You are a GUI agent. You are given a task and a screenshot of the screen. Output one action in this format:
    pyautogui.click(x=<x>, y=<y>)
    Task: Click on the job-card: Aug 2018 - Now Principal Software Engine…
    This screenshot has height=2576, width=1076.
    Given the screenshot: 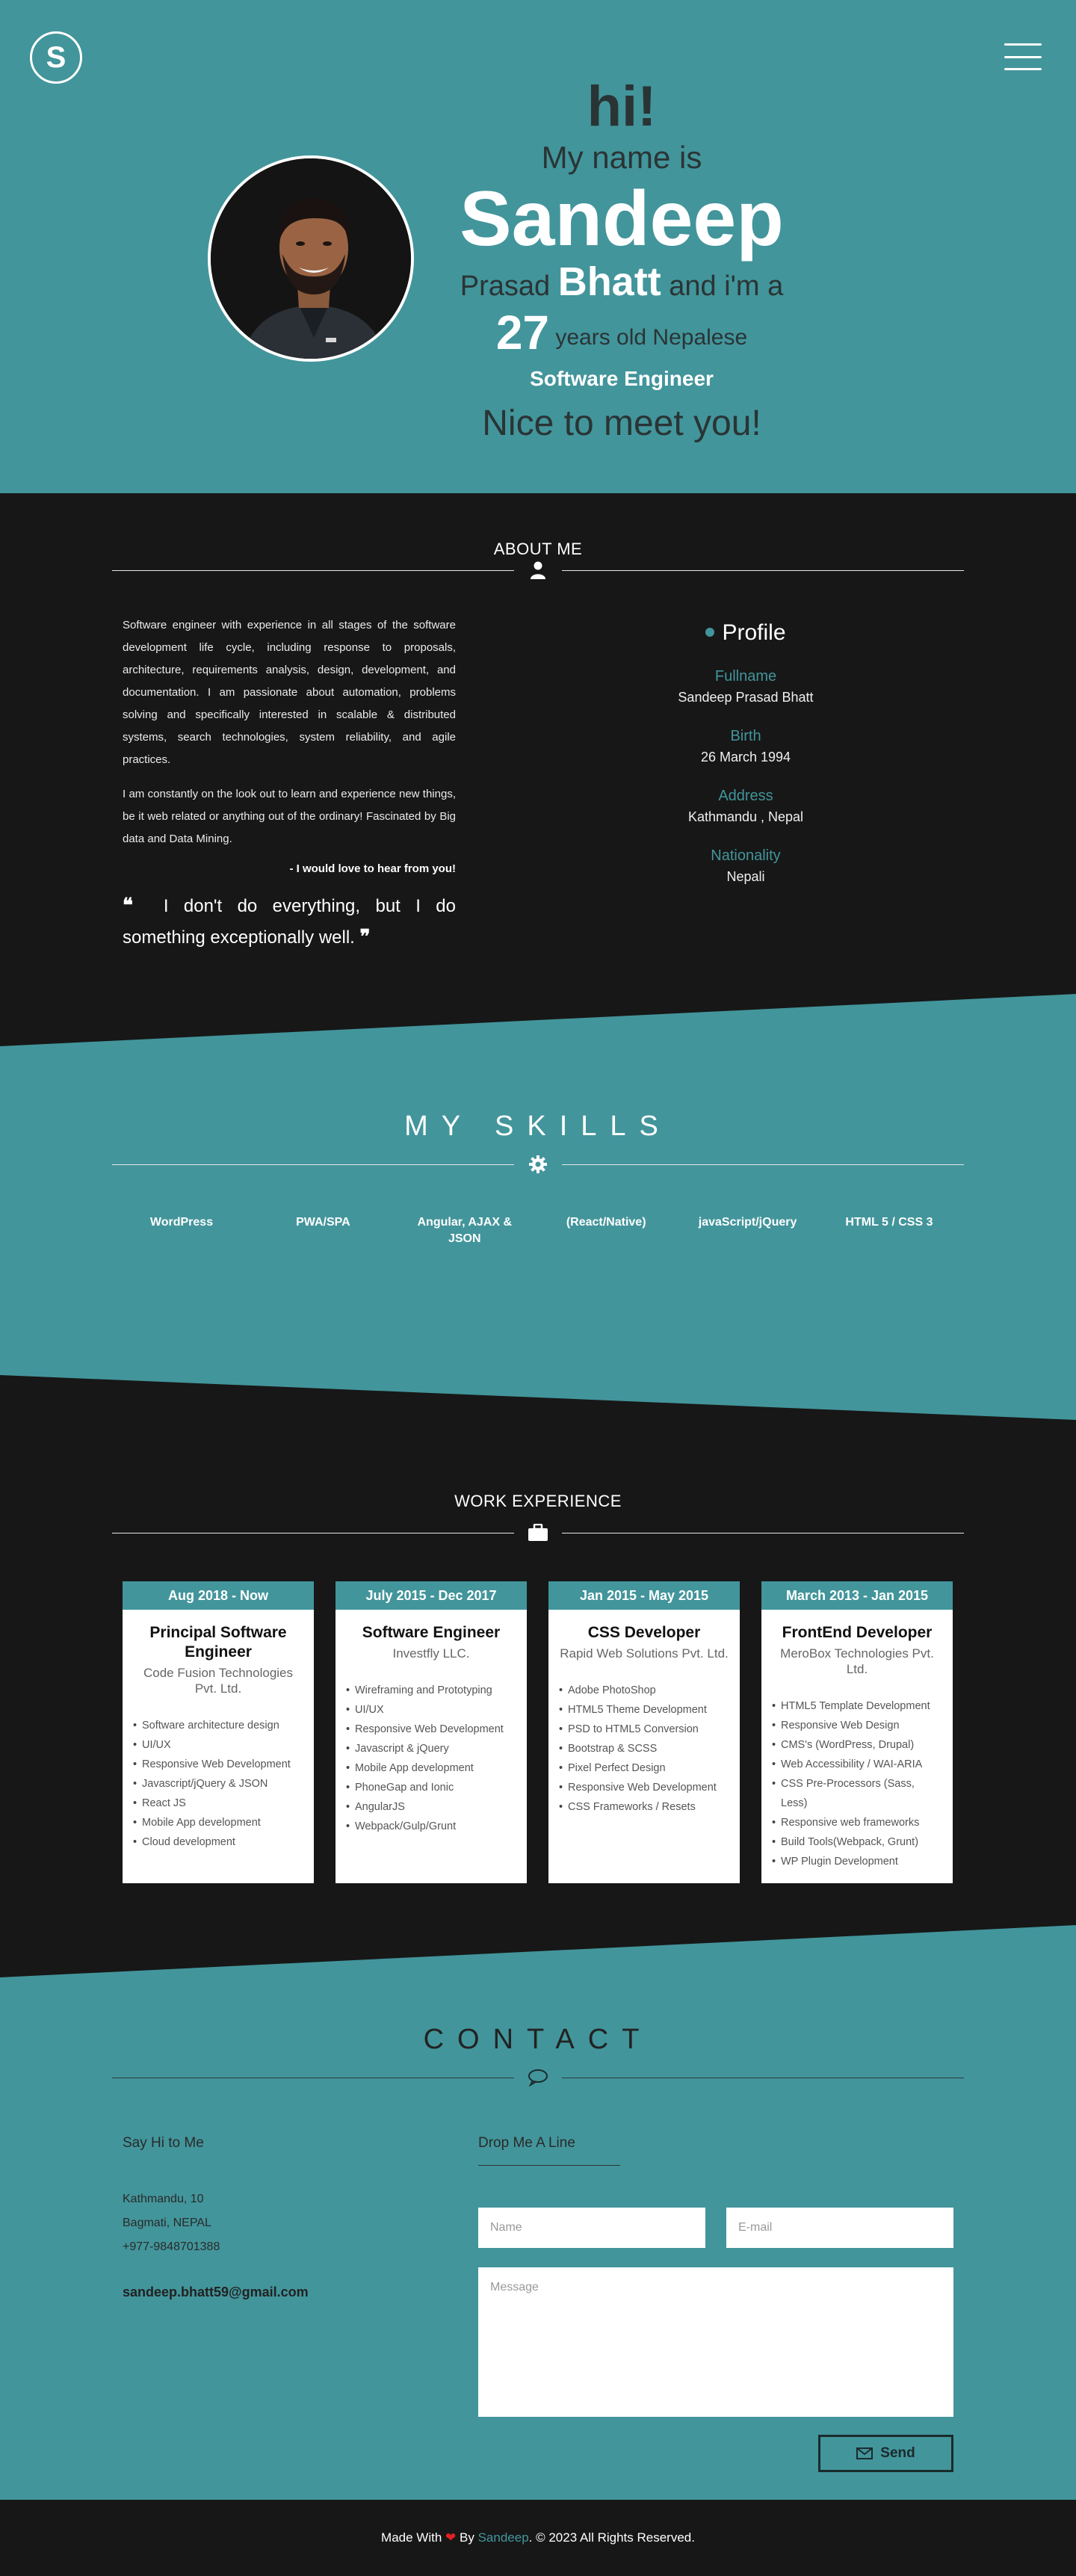 What is the action you would take?
    pyautogui.click(x=219, y=1732)
    